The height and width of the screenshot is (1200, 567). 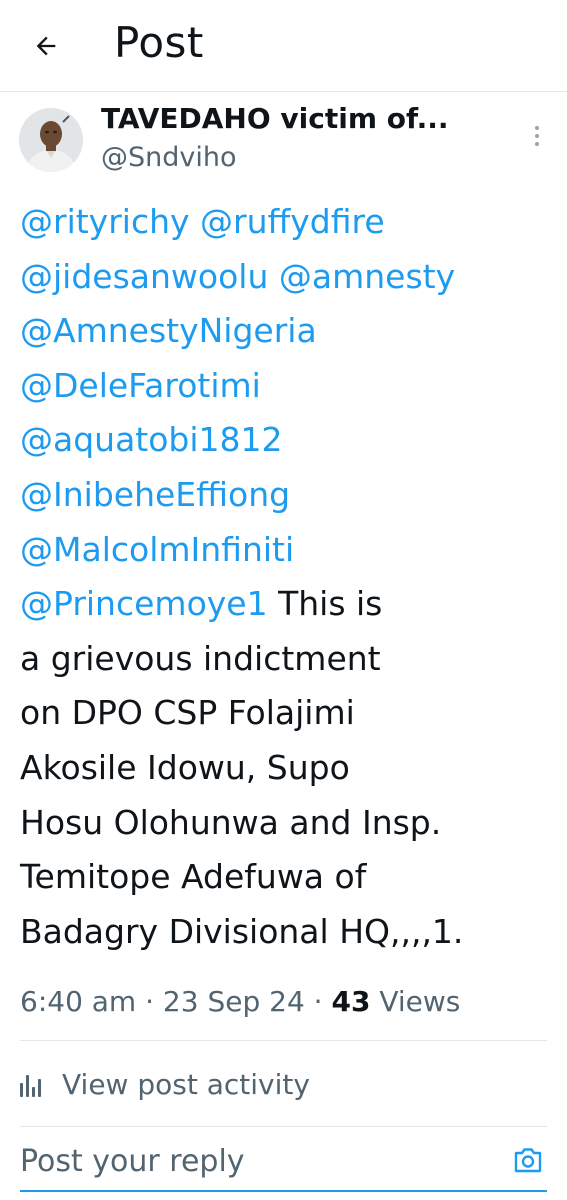 I want to click on top-bar: Post, so click(x=283, y=46).